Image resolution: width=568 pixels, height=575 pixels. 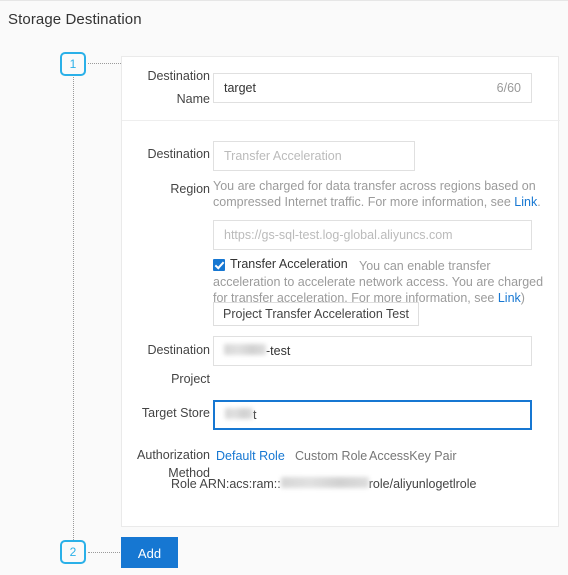 What do you see at coordinates (278, 351) in the screenshot?
I see `destination-project-value-suffix: -test` at bounding box center [278, 351].